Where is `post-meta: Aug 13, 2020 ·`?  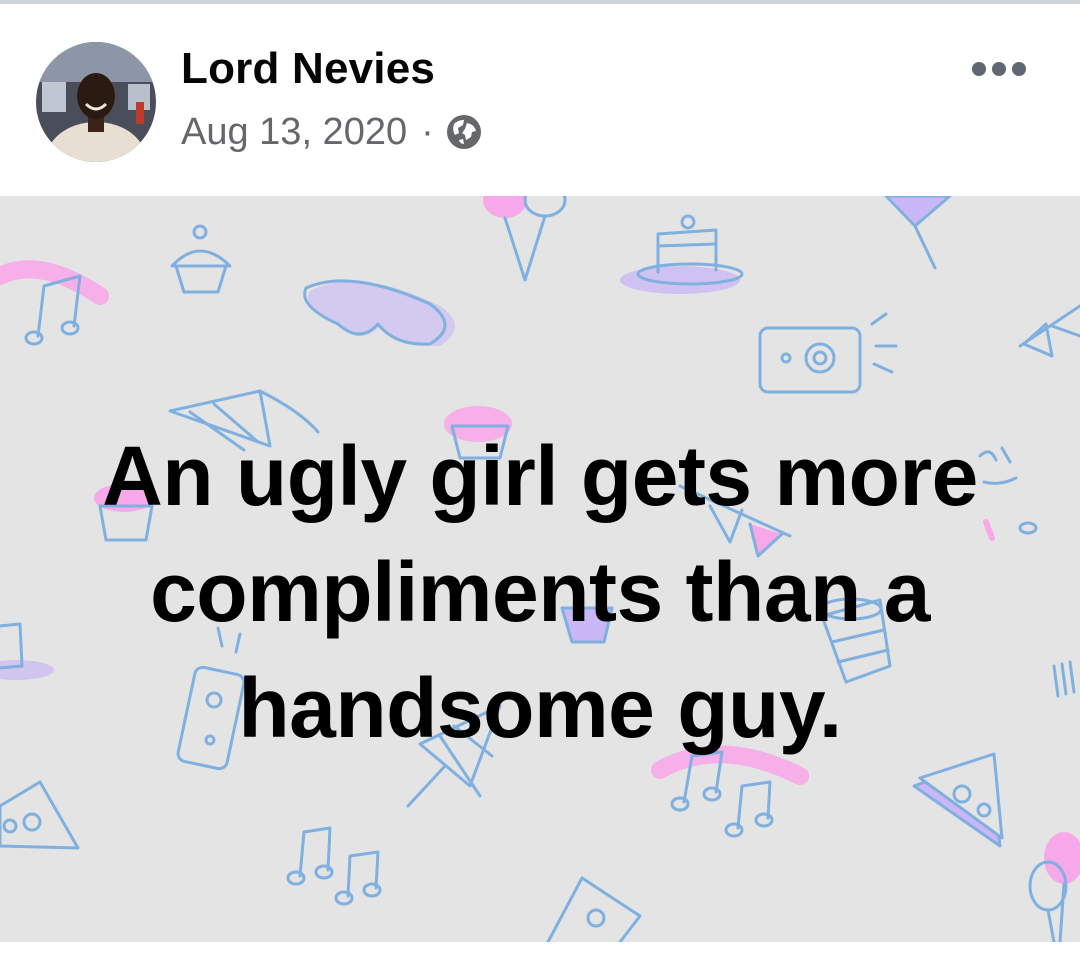
post-meta: Aug 13, 2020 · is located at coordinates (331, 132).